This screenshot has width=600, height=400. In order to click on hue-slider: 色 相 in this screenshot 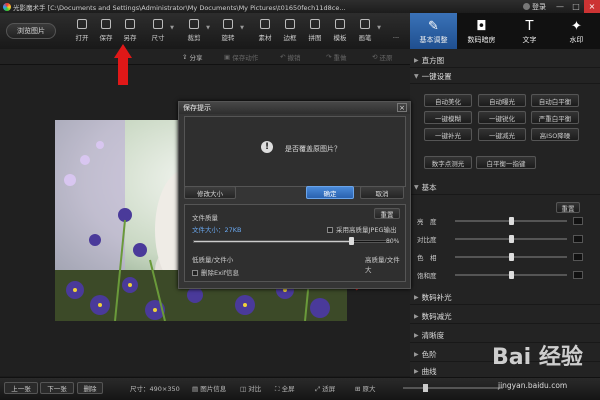, I will do `click(504, 256)`.